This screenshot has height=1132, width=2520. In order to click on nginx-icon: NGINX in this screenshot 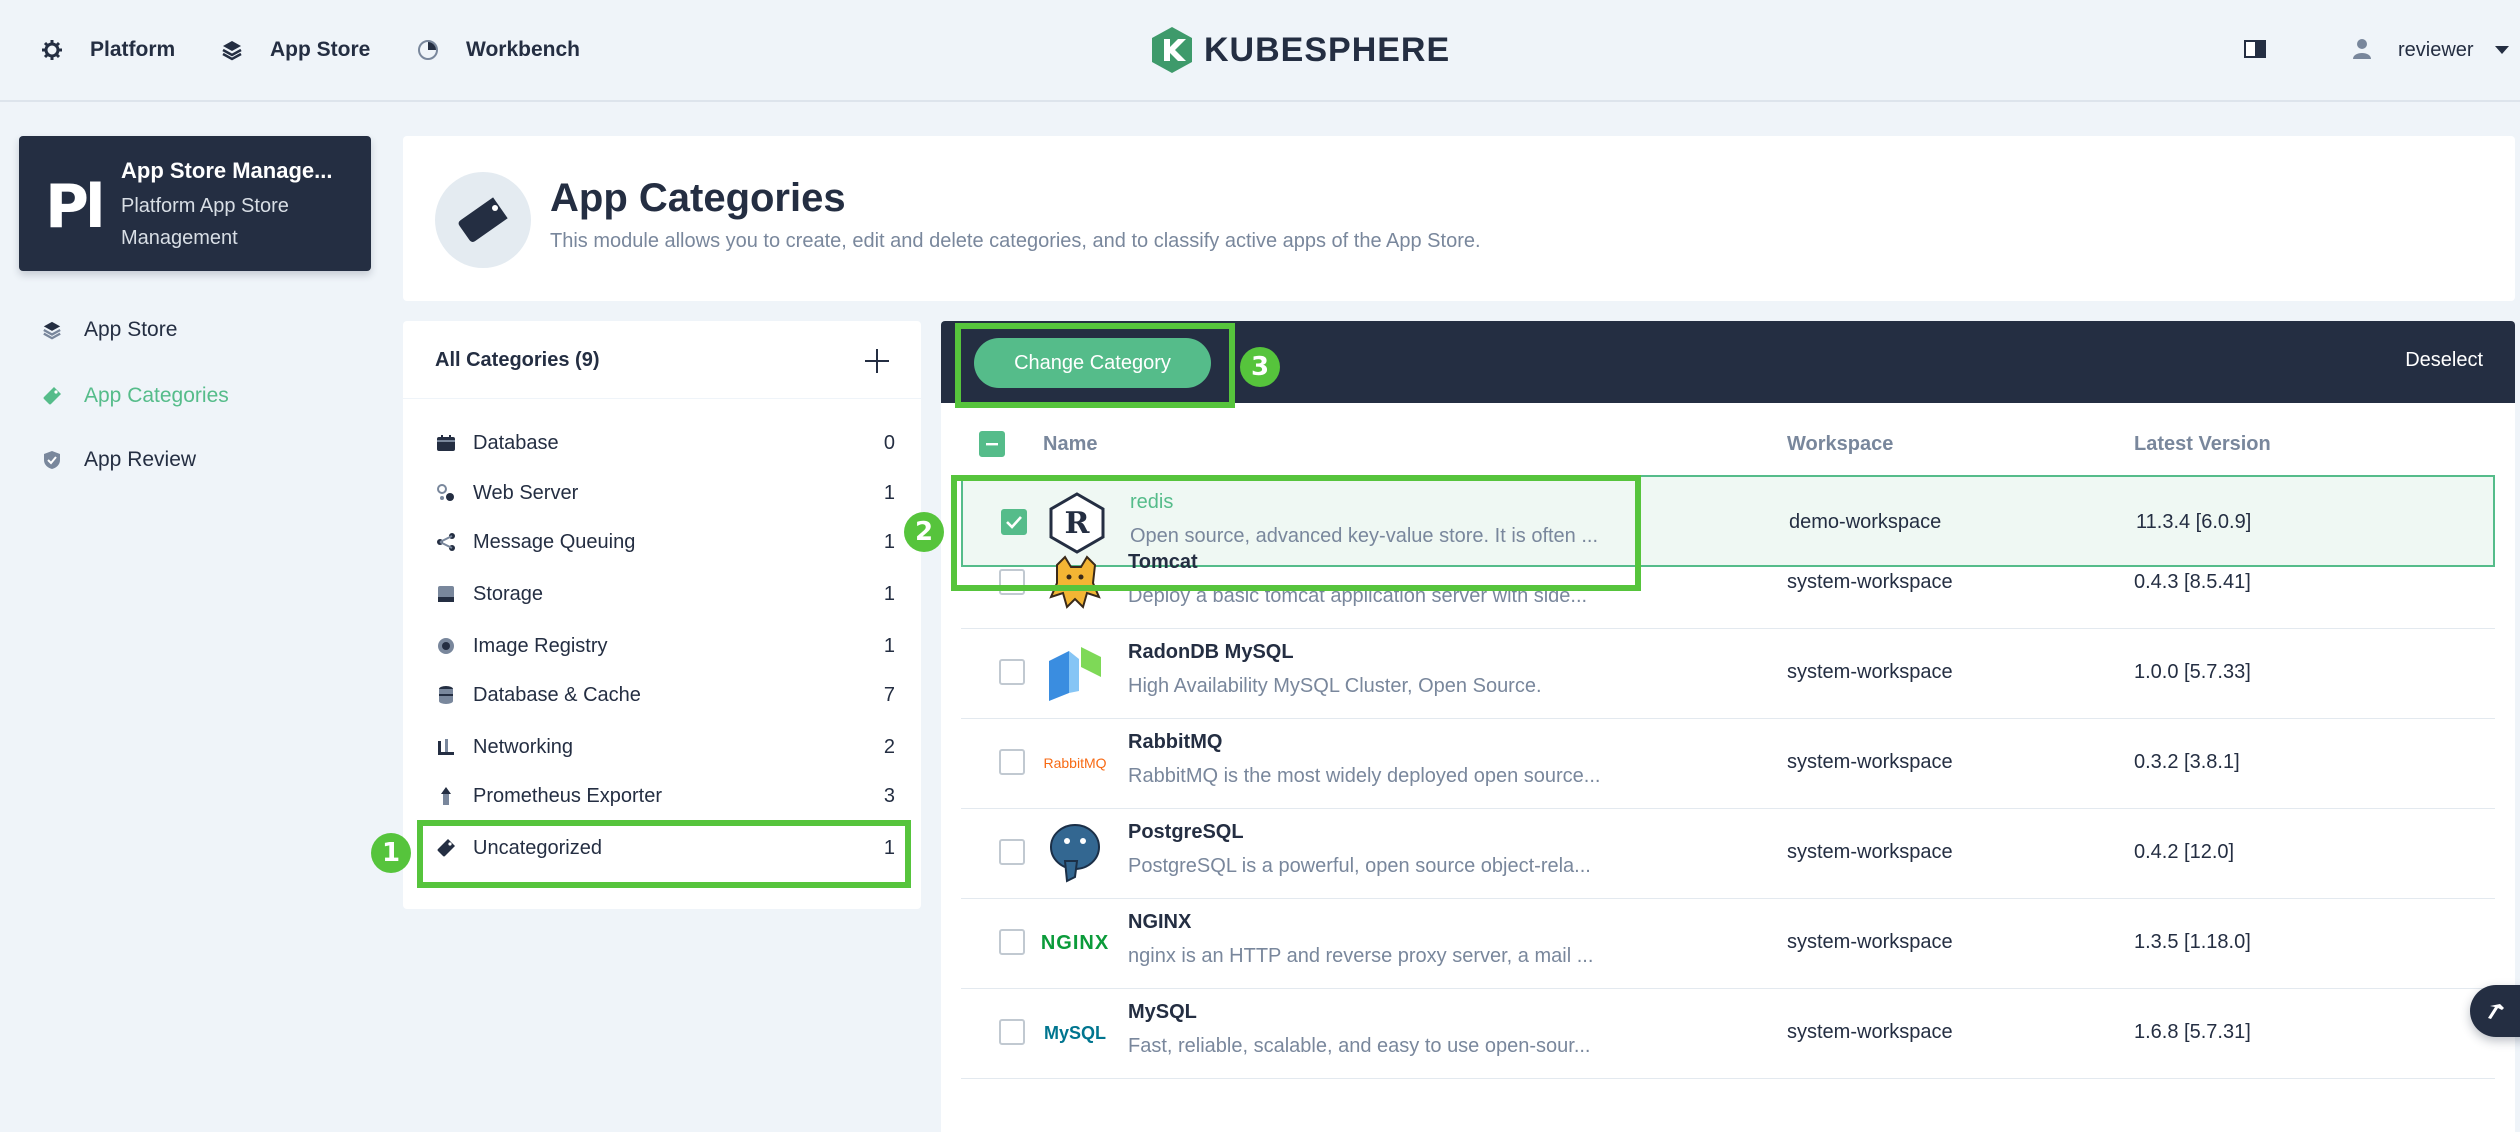, I will do `click(1074, 943)`.